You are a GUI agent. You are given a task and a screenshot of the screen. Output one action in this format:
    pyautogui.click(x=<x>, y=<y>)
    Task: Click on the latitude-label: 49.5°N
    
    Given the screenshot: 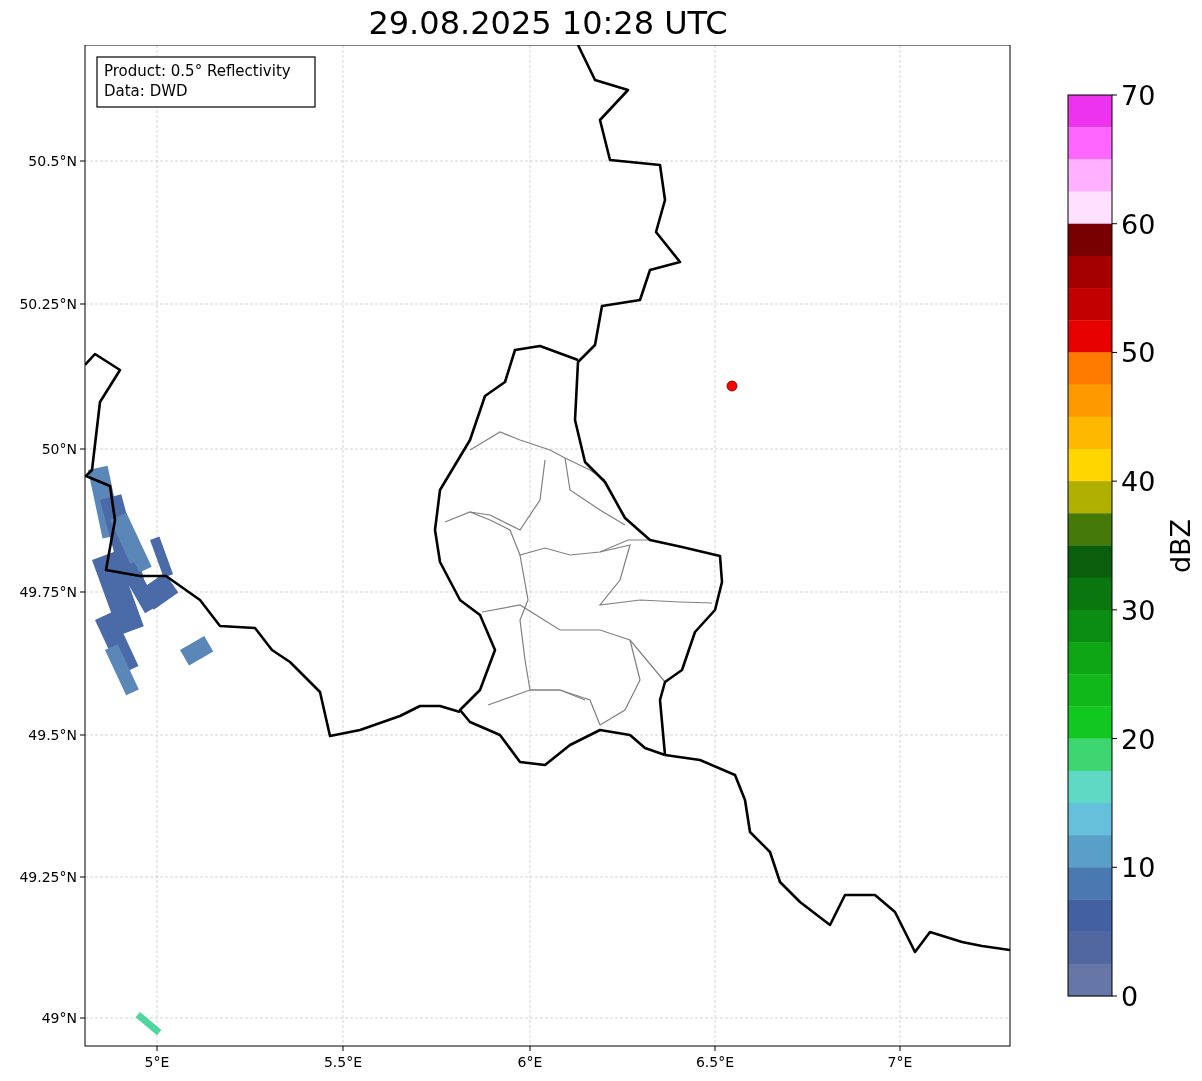 What is the action you would take?
    pyautogui.click(x=52, y=735)
    